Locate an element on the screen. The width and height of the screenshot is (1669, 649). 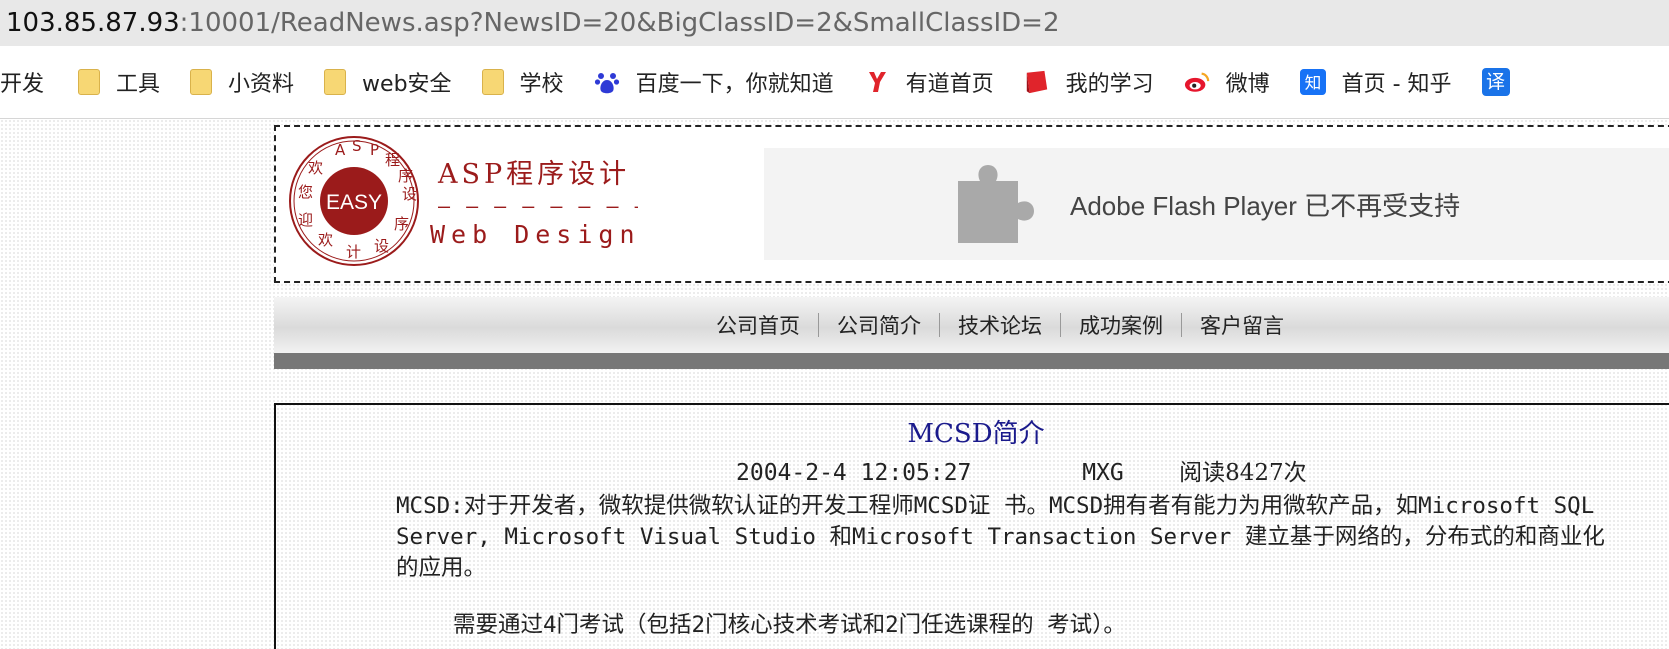
youdao-icon is located at coordinates (877, 82).